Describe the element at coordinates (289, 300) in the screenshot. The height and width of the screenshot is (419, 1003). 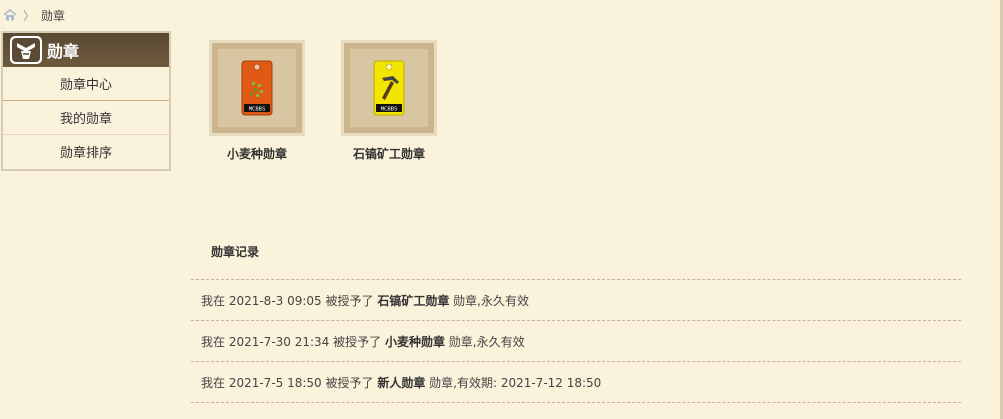
I see `record-prefix: 我在 2021-8-3 09:05 被授予了` at that location.